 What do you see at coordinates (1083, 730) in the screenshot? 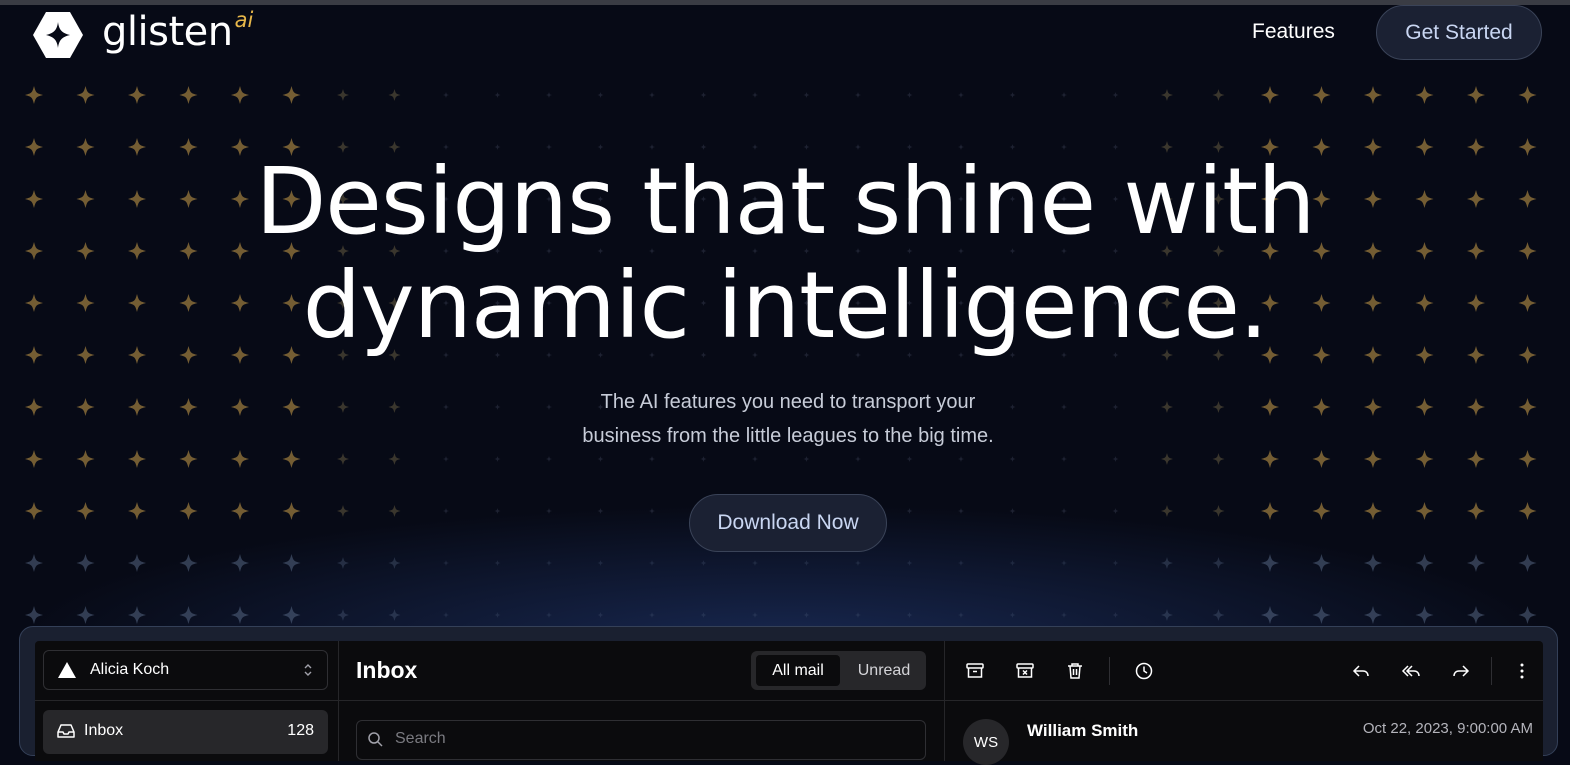
I see `message-sender: William Smith` at bounding box center [1083, 730].